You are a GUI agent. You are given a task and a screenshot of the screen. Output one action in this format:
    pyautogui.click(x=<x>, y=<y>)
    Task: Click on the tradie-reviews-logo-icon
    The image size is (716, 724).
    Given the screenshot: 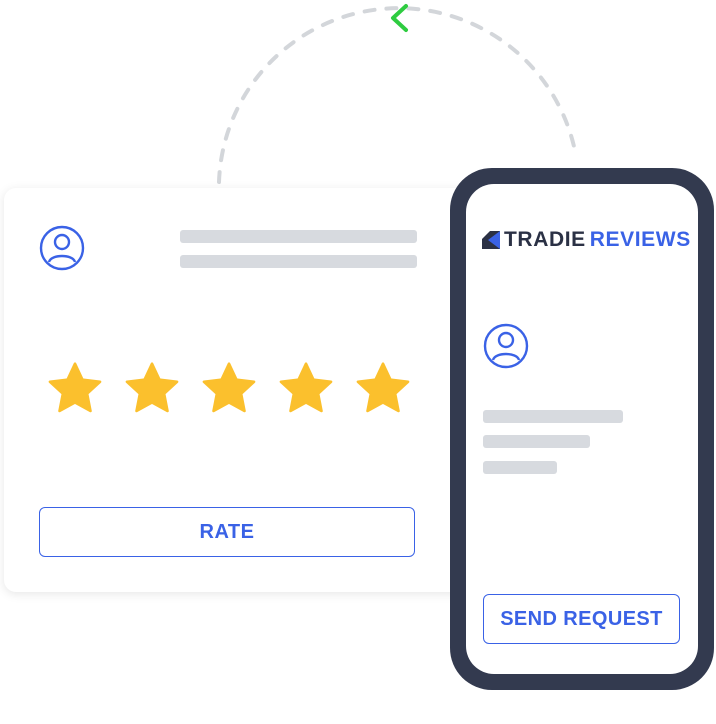 What is the action you would take?
    pyautogui.click(x=491, y=240)
    